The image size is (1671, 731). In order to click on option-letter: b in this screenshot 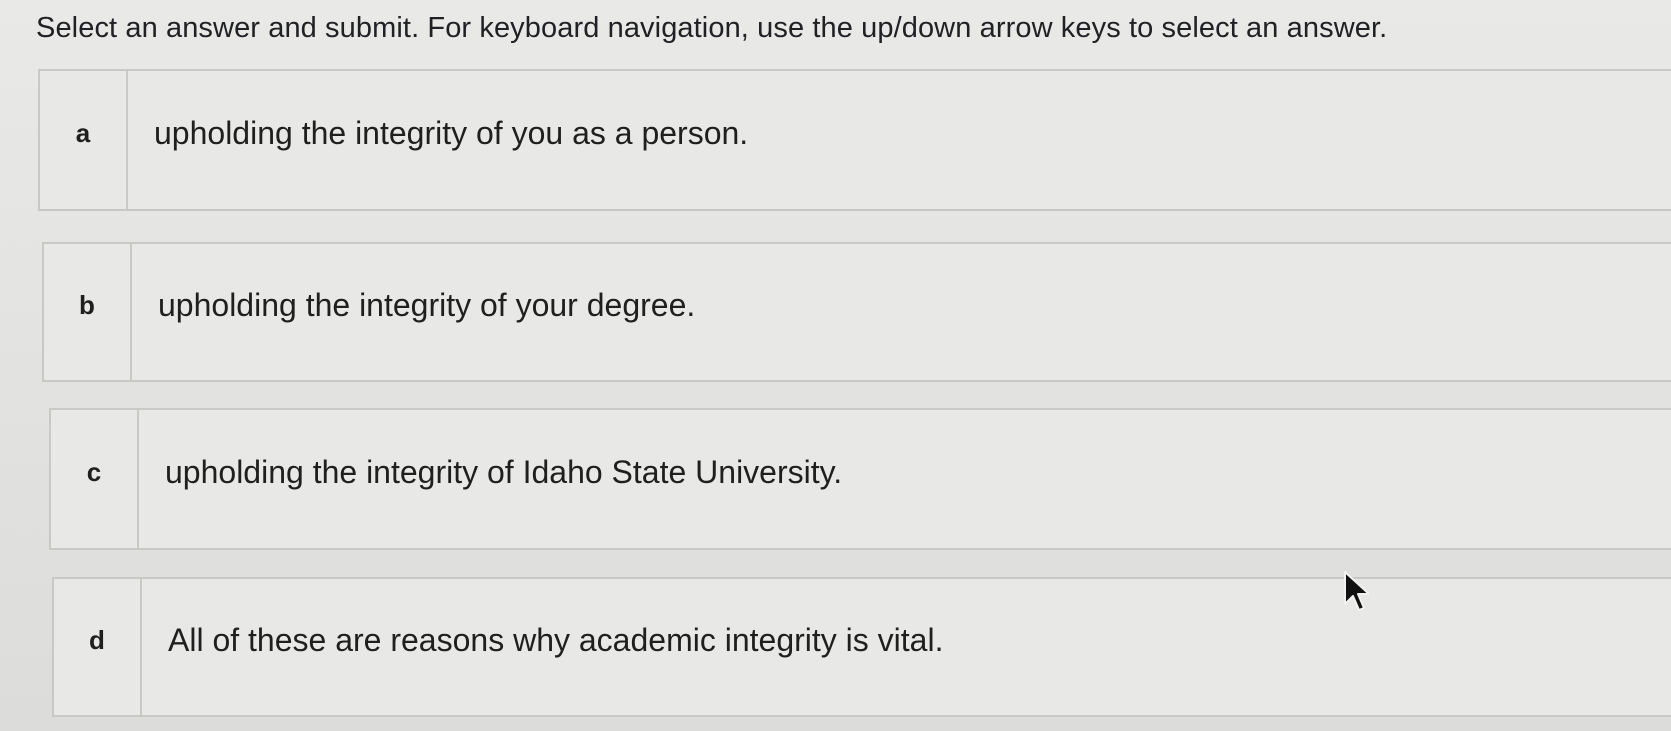, I will do `click(88, 312)`.